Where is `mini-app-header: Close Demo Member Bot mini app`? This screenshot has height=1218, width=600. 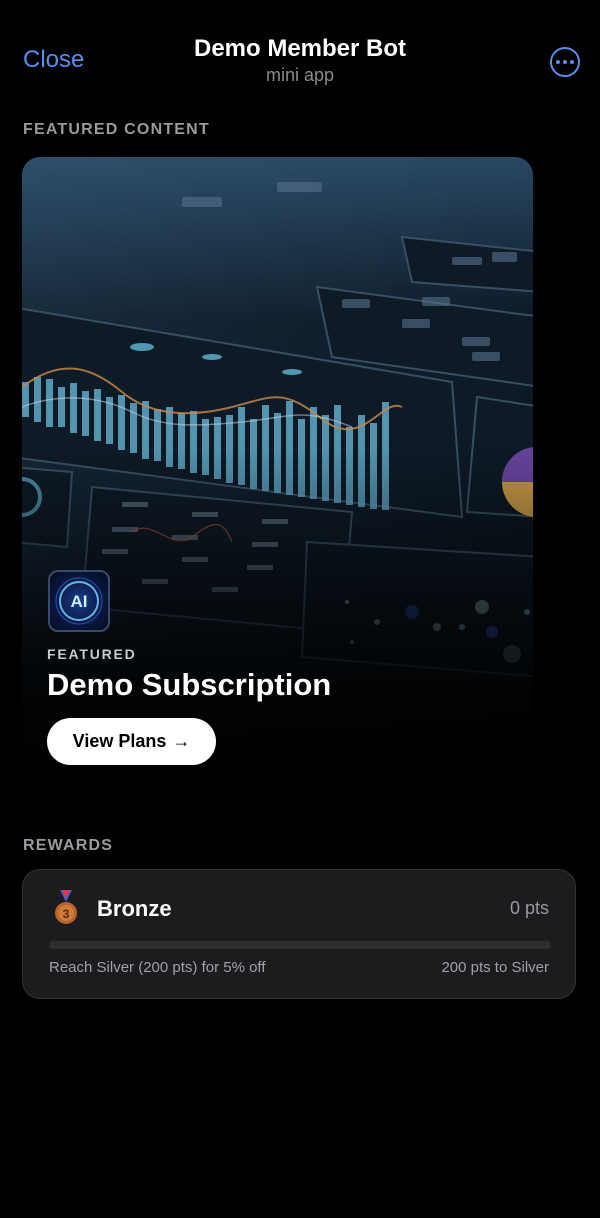
mini-app-header: Close Demo Member Bot mini app is located at coordinates (300, 55).